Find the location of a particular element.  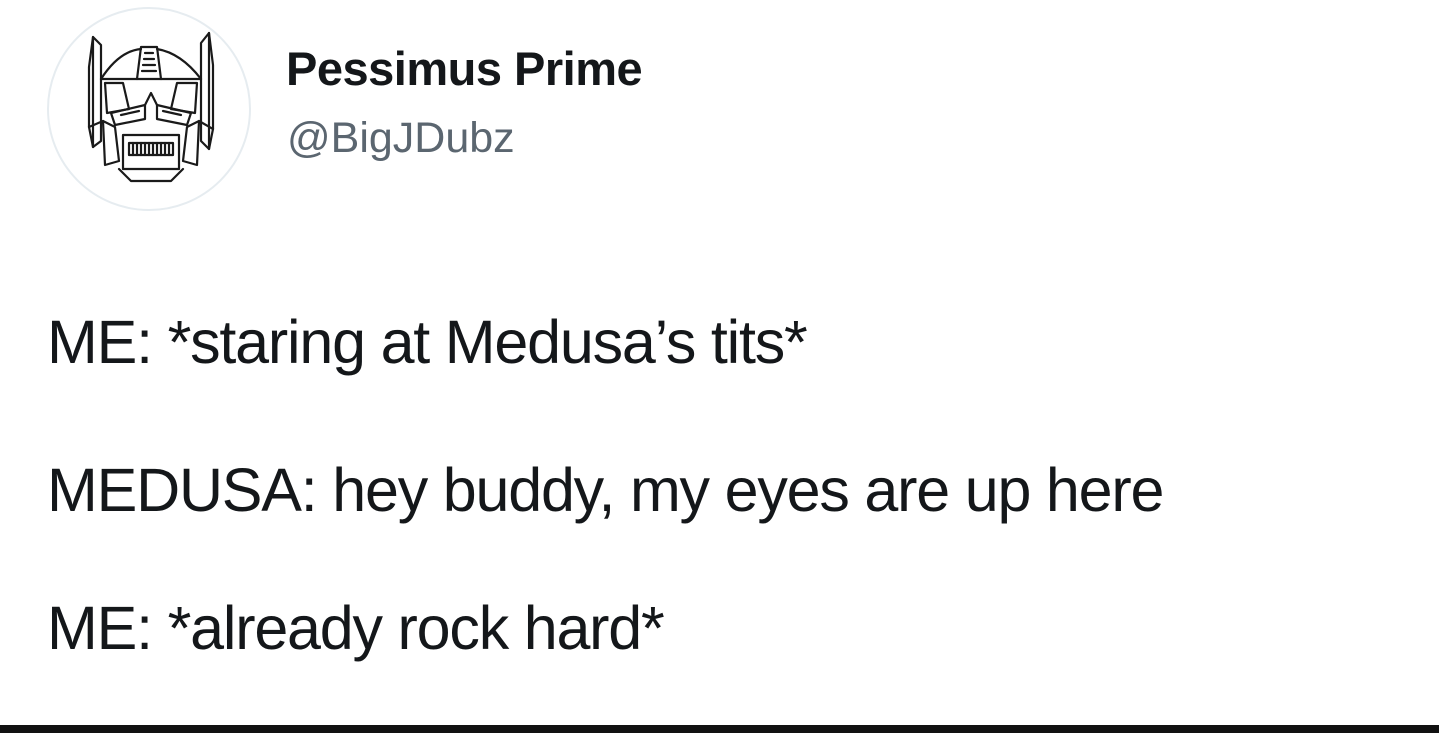

robot-helmet-icon is located at coordinates (151, 107).